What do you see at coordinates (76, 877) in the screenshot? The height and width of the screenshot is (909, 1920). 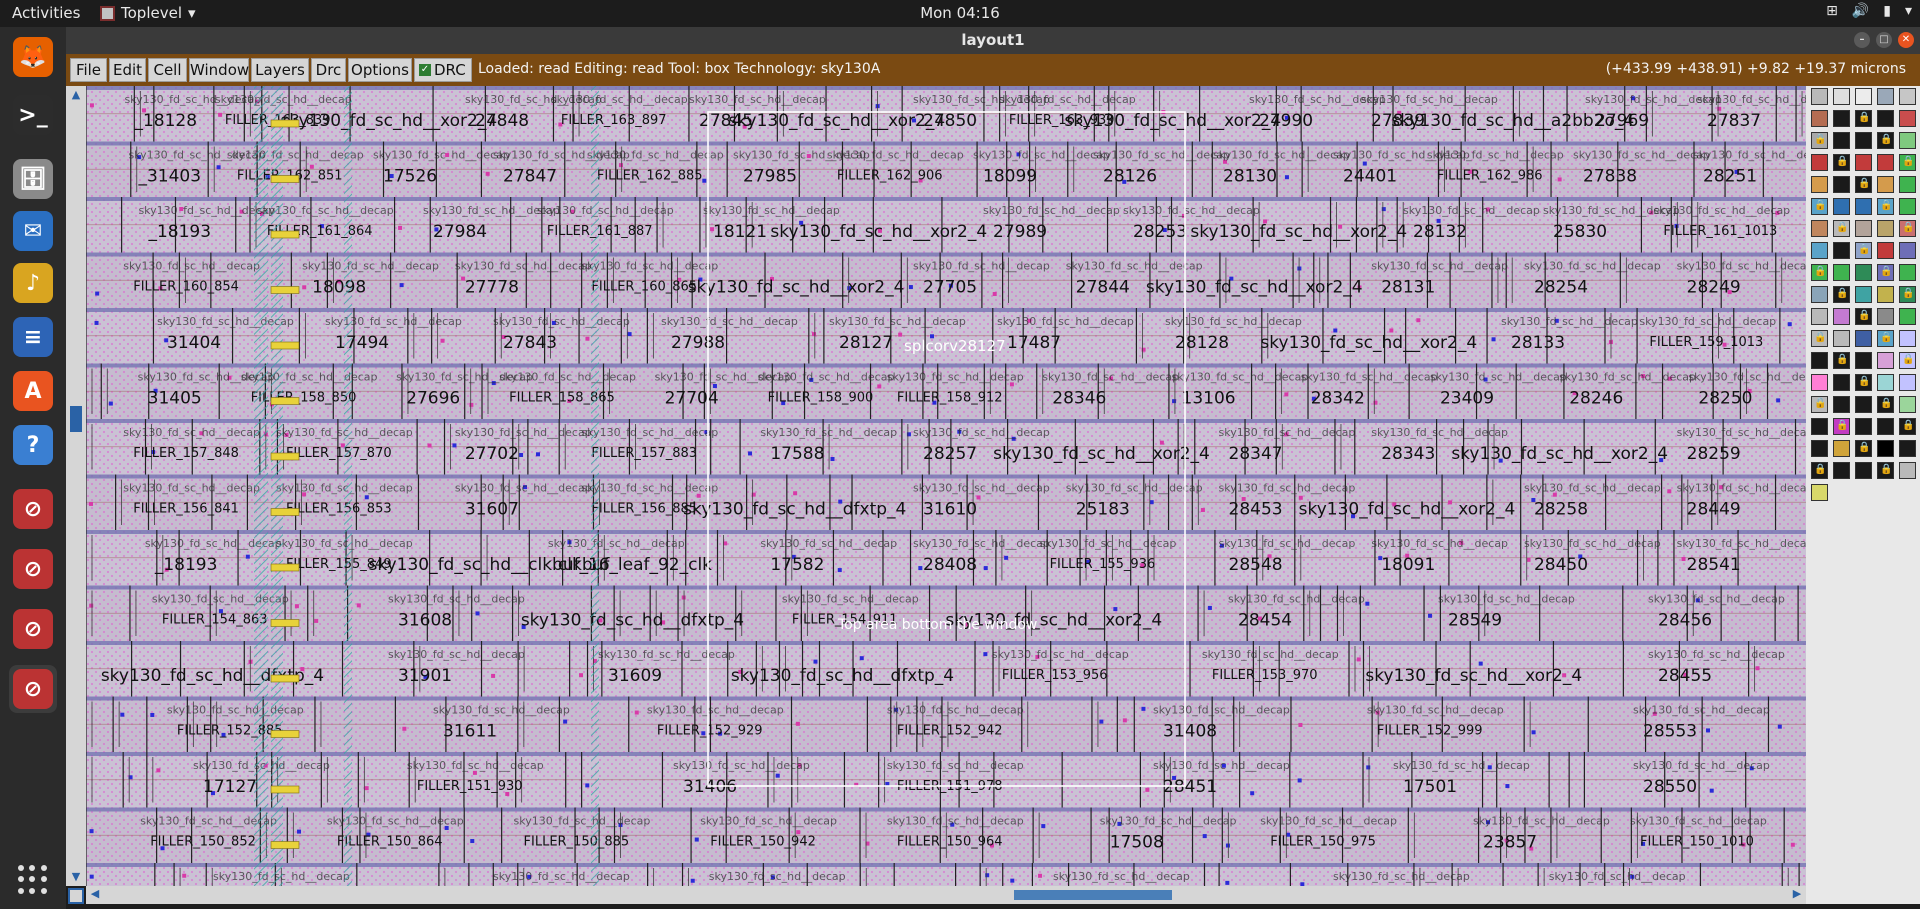 I see `scroll-down-icon: ▼` at bounding box center [76, 877].